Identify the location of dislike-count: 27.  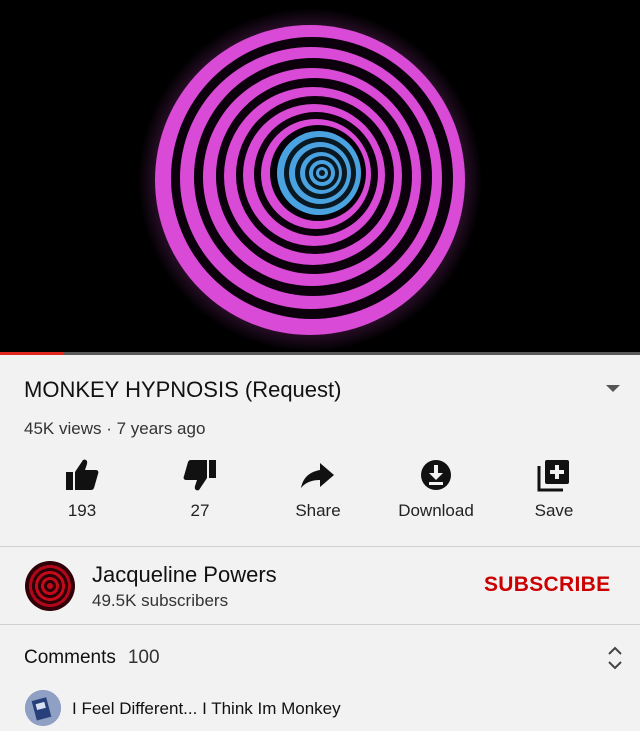
(200, 510).